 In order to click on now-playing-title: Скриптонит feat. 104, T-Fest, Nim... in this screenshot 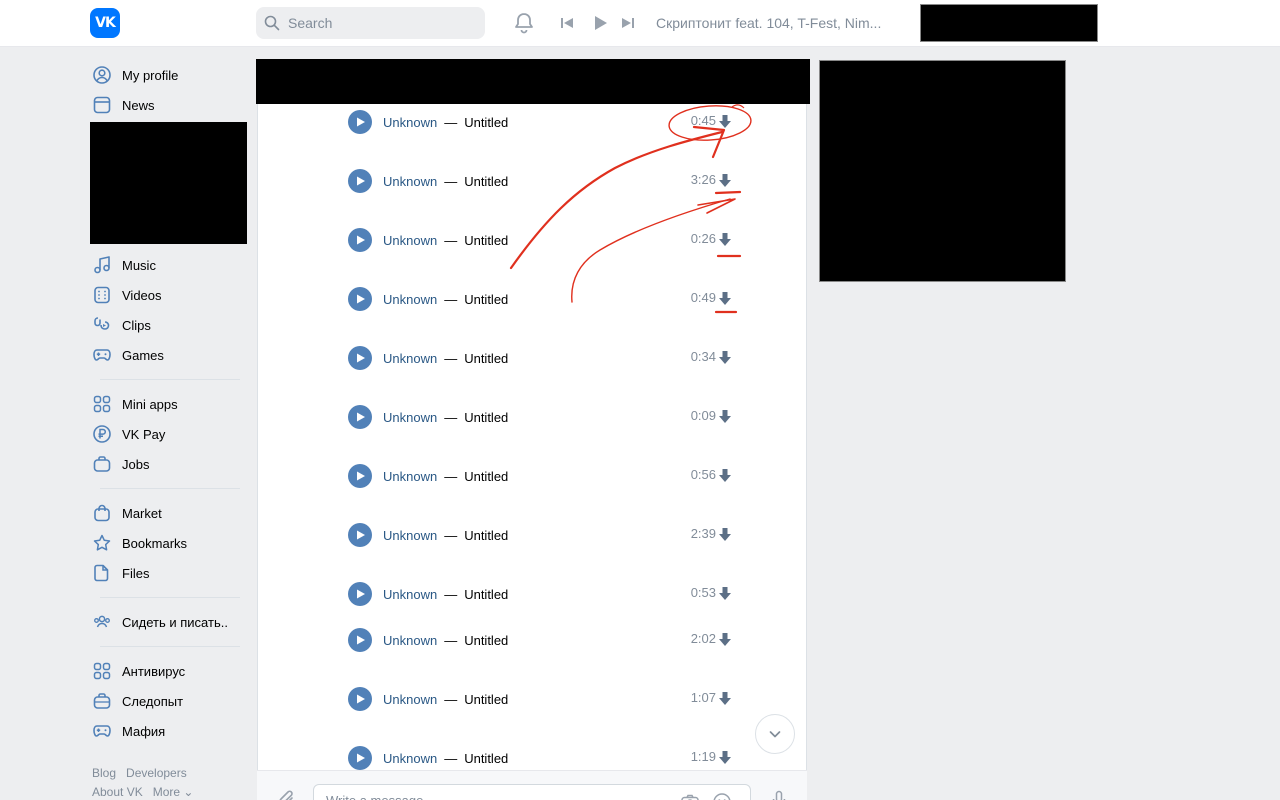, I will do `click(776, 23)`.